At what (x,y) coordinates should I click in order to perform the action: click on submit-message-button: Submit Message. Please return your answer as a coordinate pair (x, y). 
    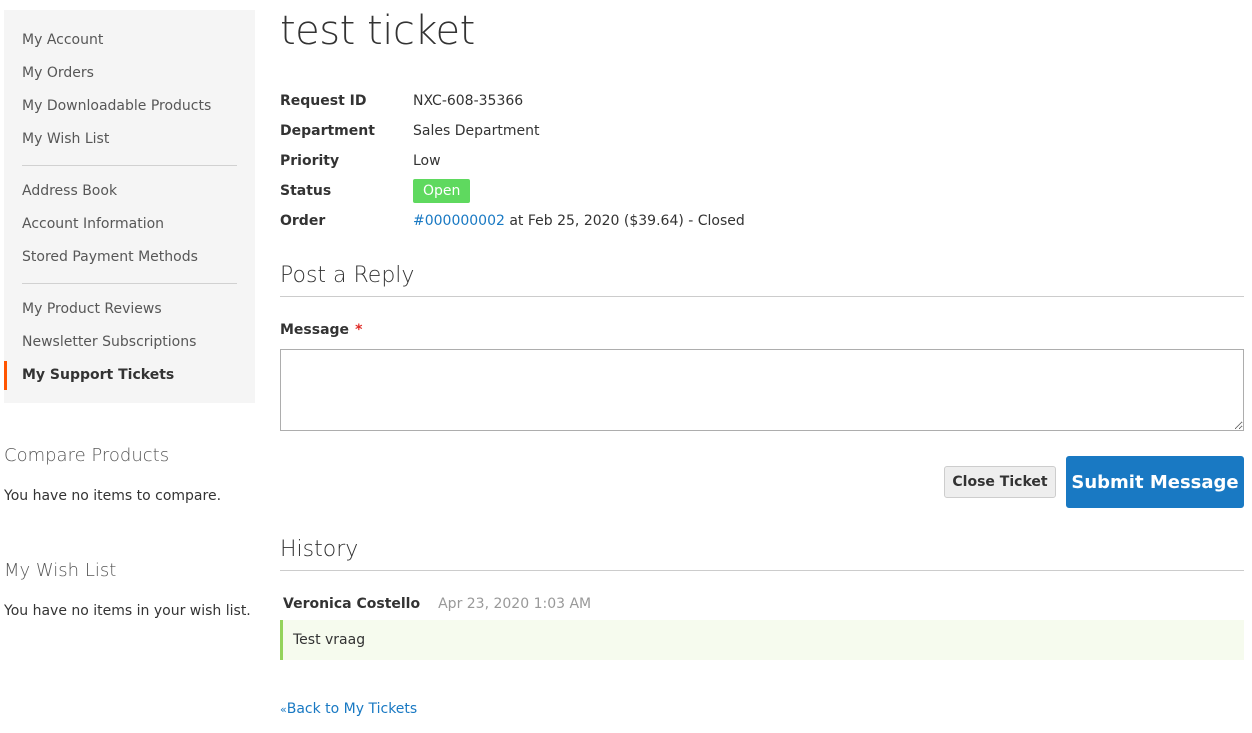
    Looking at the image, I should click on (1155, 482).